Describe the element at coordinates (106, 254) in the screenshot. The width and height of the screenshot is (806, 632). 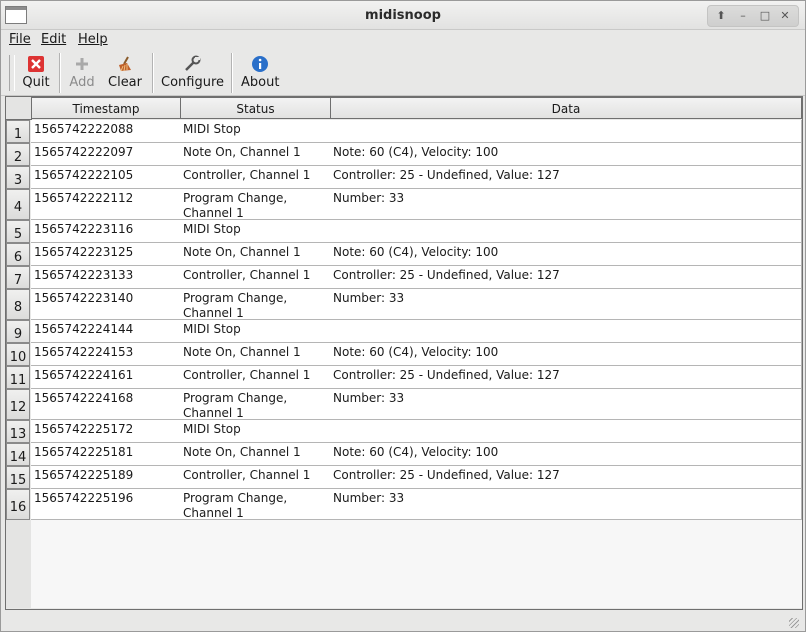
I see `cell-timestamp: 1565742223125` at that location.